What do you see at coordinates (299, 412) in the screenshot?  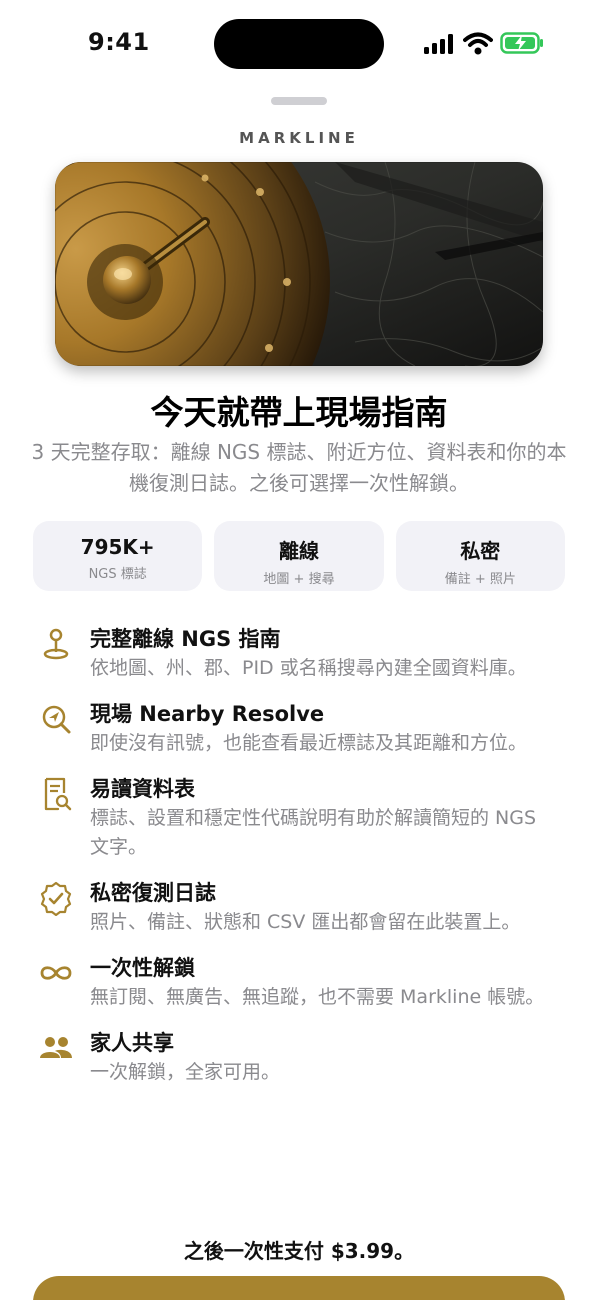 I see `page-title: 今天就帶上現場指南` at bounding box center [299, 412].